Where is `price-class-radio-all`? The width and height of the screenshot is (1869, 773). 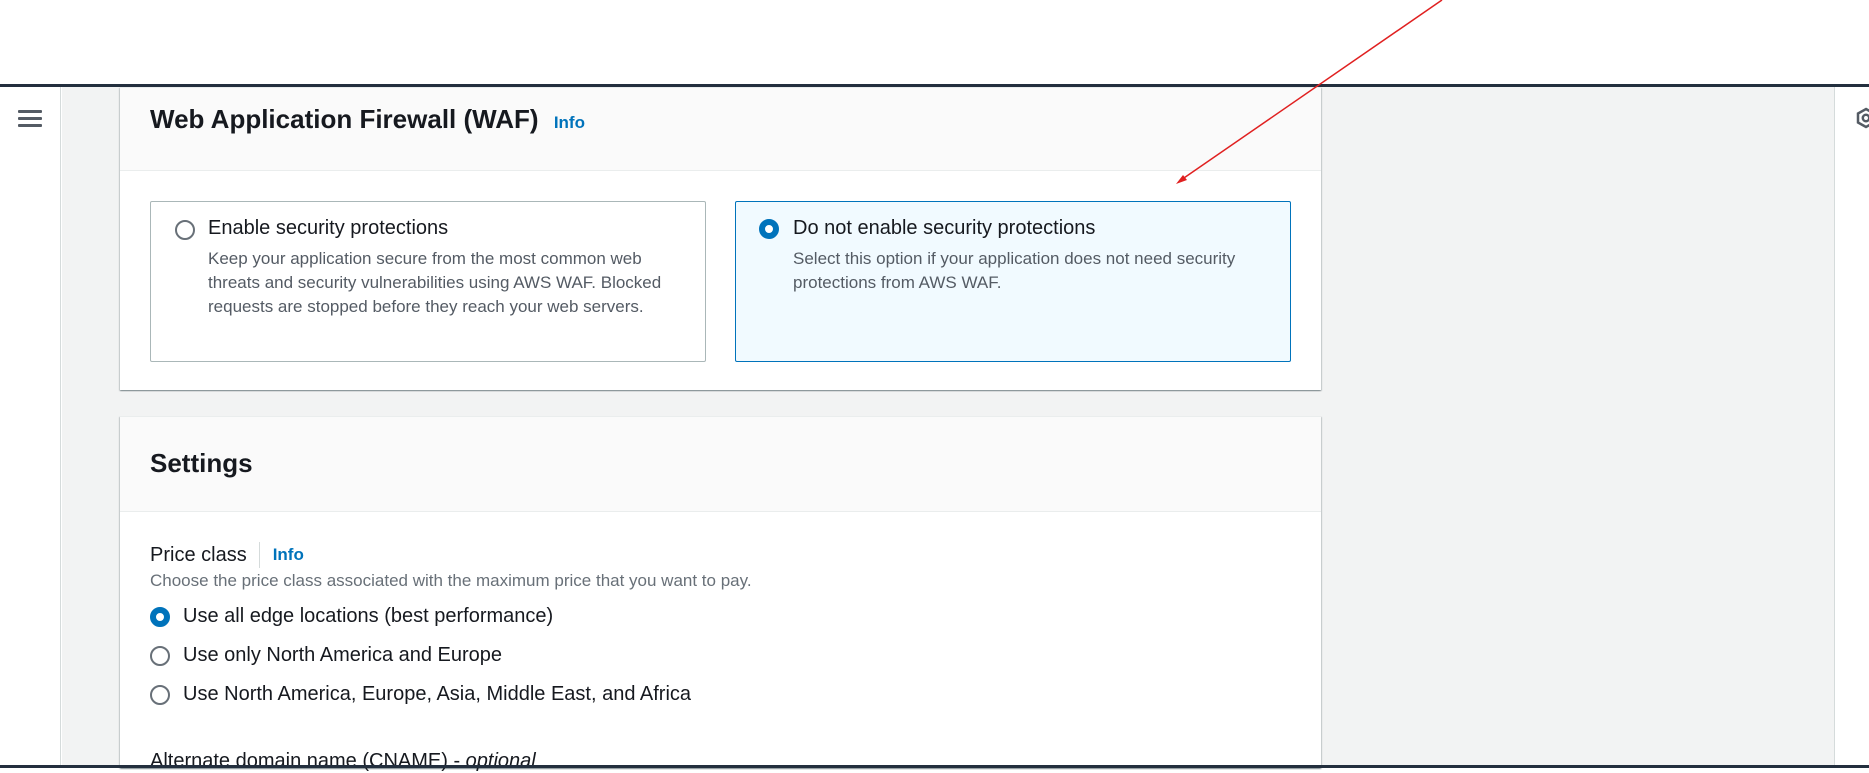 price-class-radio-all is located at coordinates (160, 616).